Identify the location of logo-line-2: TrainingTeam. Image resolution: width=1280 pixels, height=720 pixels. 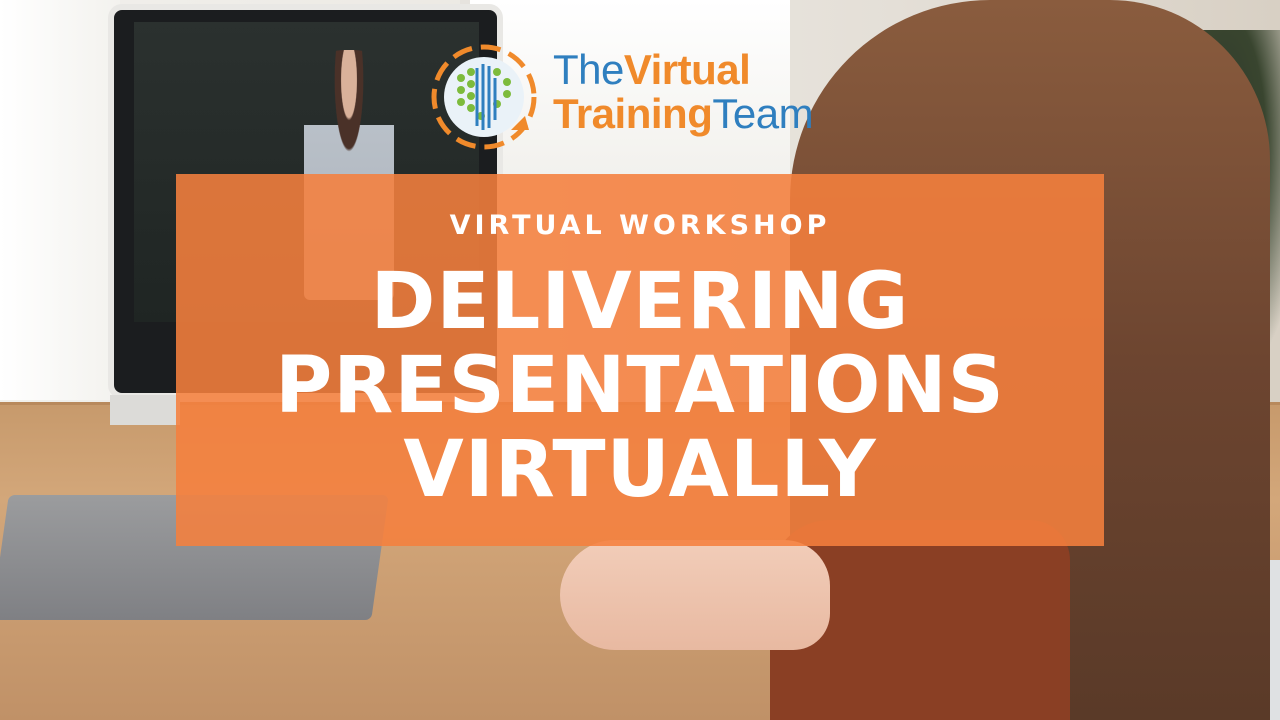
(683, 113).